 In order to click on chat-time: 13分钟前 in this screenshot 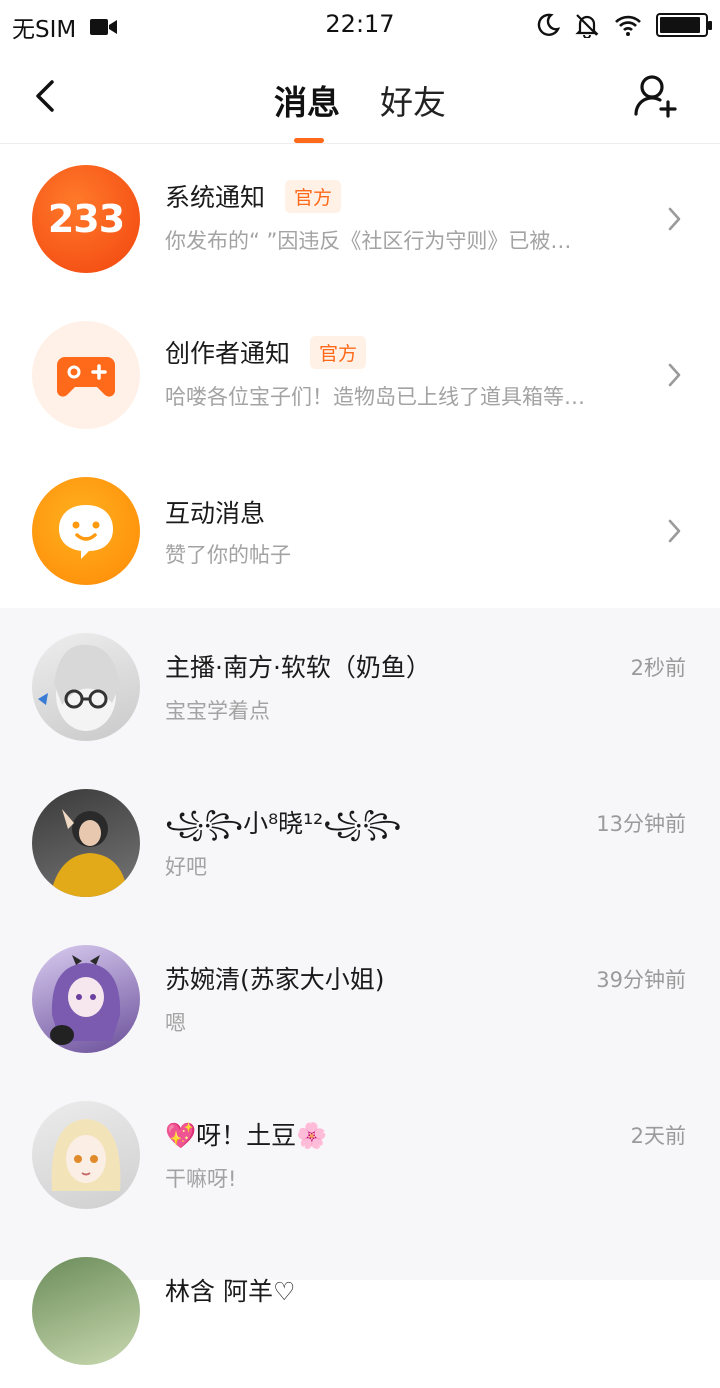, I will do `click(641, 824)`.